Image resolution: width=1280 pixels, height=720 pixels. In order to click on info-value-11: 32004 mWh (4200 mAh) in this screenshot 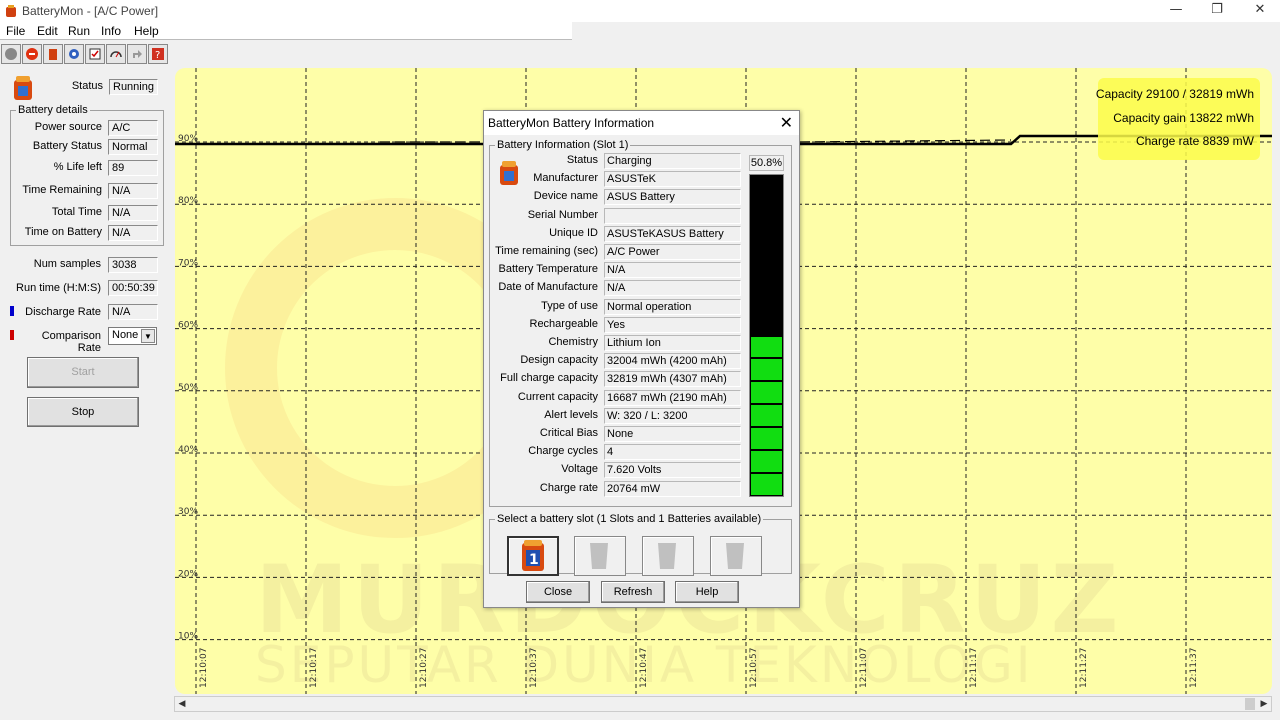, I will do `click(672, 361)`.